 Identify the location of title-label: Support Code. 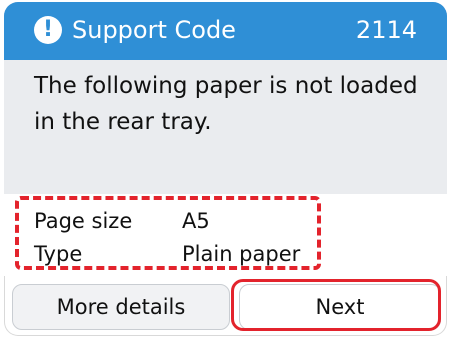
(154, 30).